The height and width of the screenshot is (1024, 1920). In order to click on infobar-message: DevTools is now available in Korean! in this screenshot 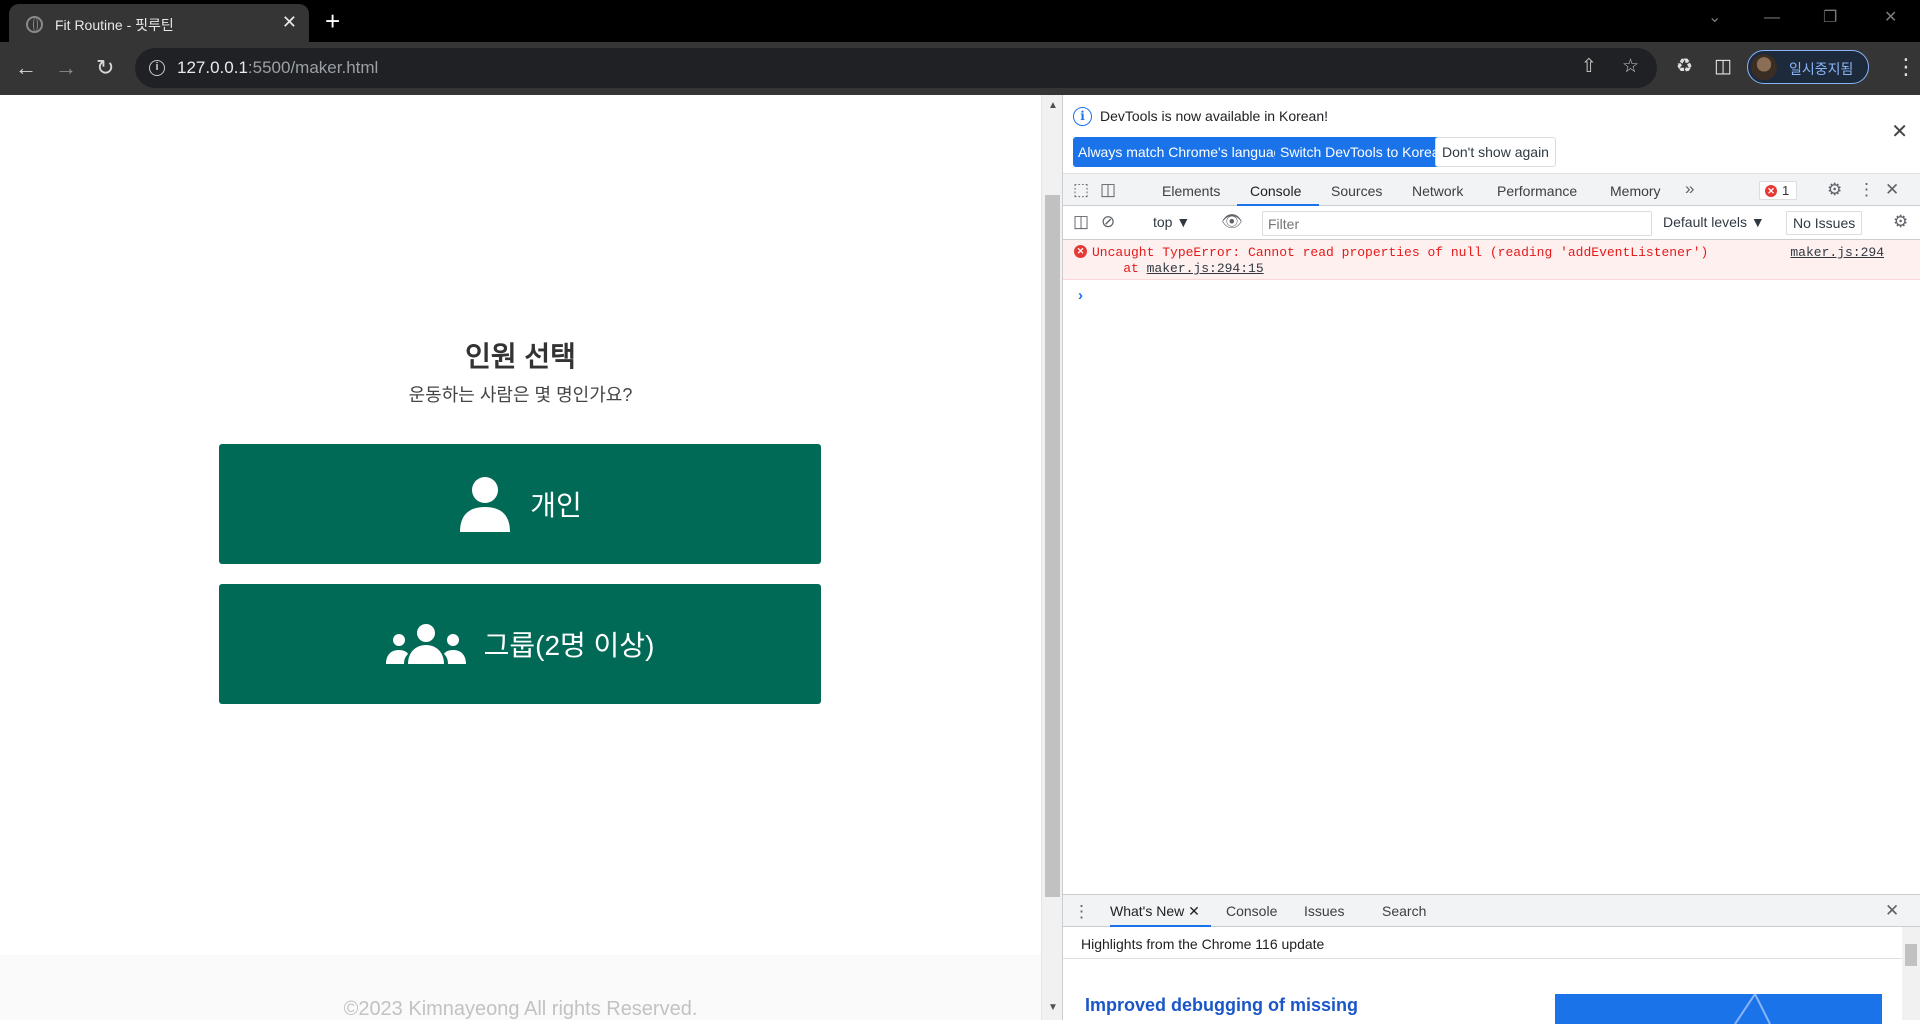, I will do `click(1214, 116)`.